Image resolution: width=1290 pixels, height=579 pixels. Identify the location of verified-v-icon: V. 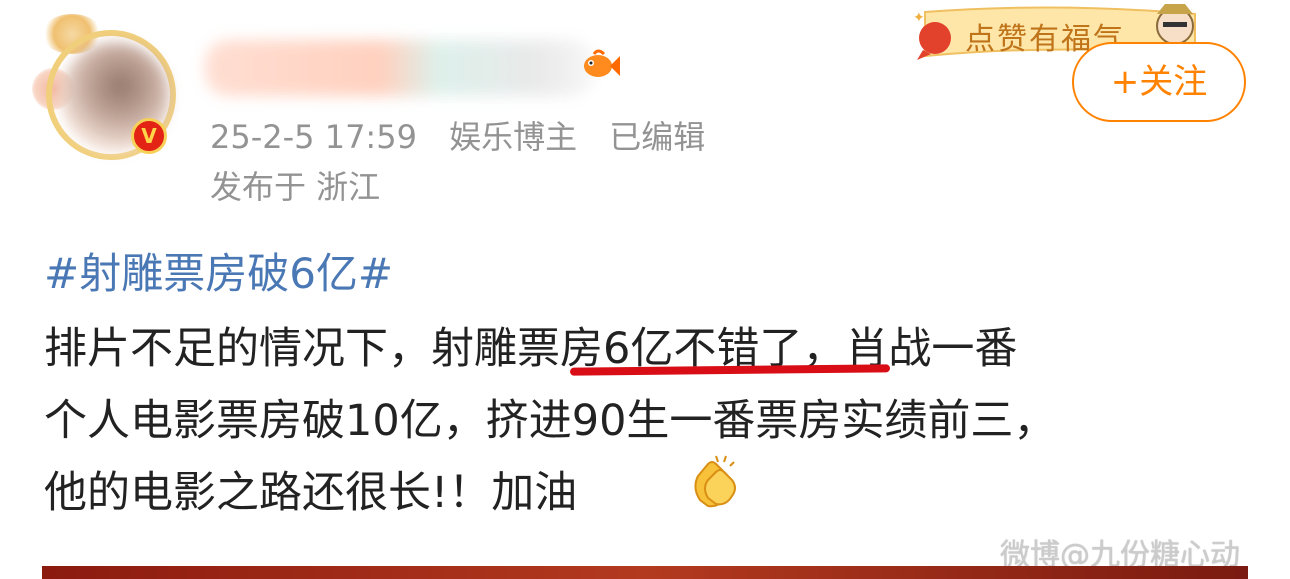
(149, 136).